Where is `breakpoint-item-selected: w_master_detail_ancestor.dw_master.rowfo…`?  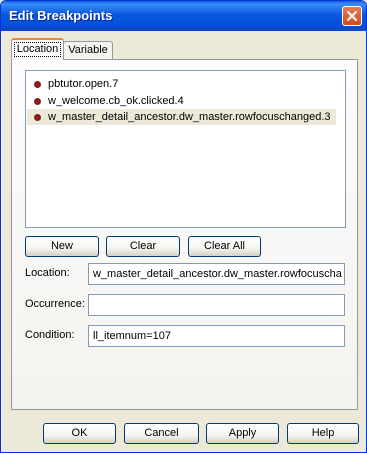
breakpoint-item-selected: w_master_detail_ancestor.dw_master.rowfo… is located at coordinates (181, 117).